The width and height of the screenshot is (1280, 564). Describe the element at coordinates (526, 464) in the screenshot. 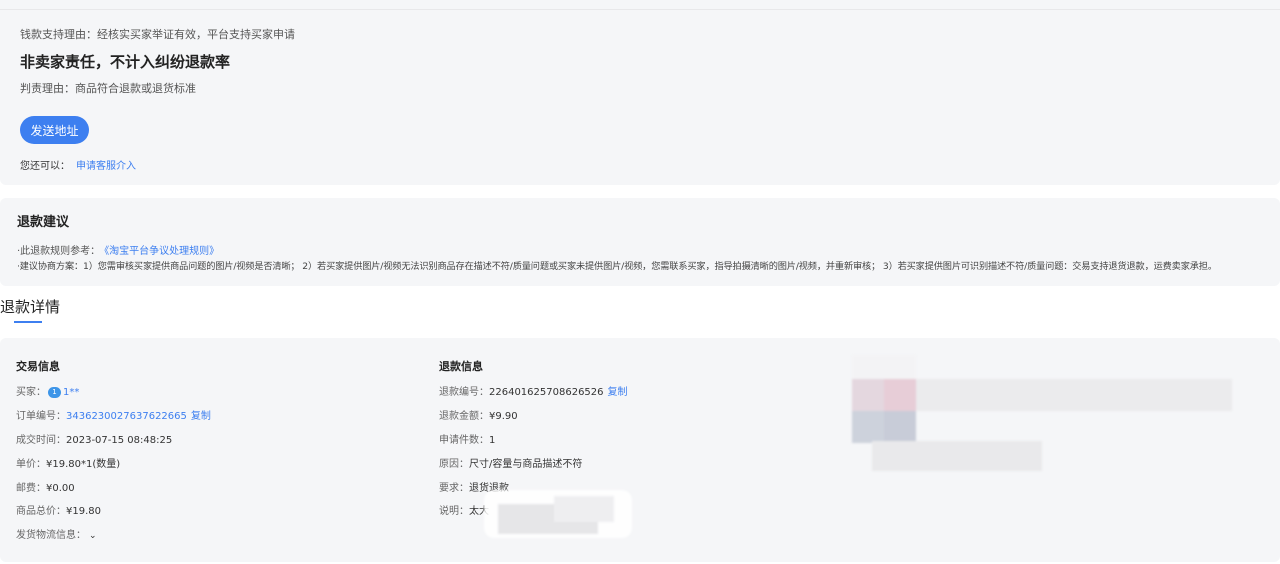

I see `refund-cause-value: 尺寸/容量与商品描述不符` at that location.